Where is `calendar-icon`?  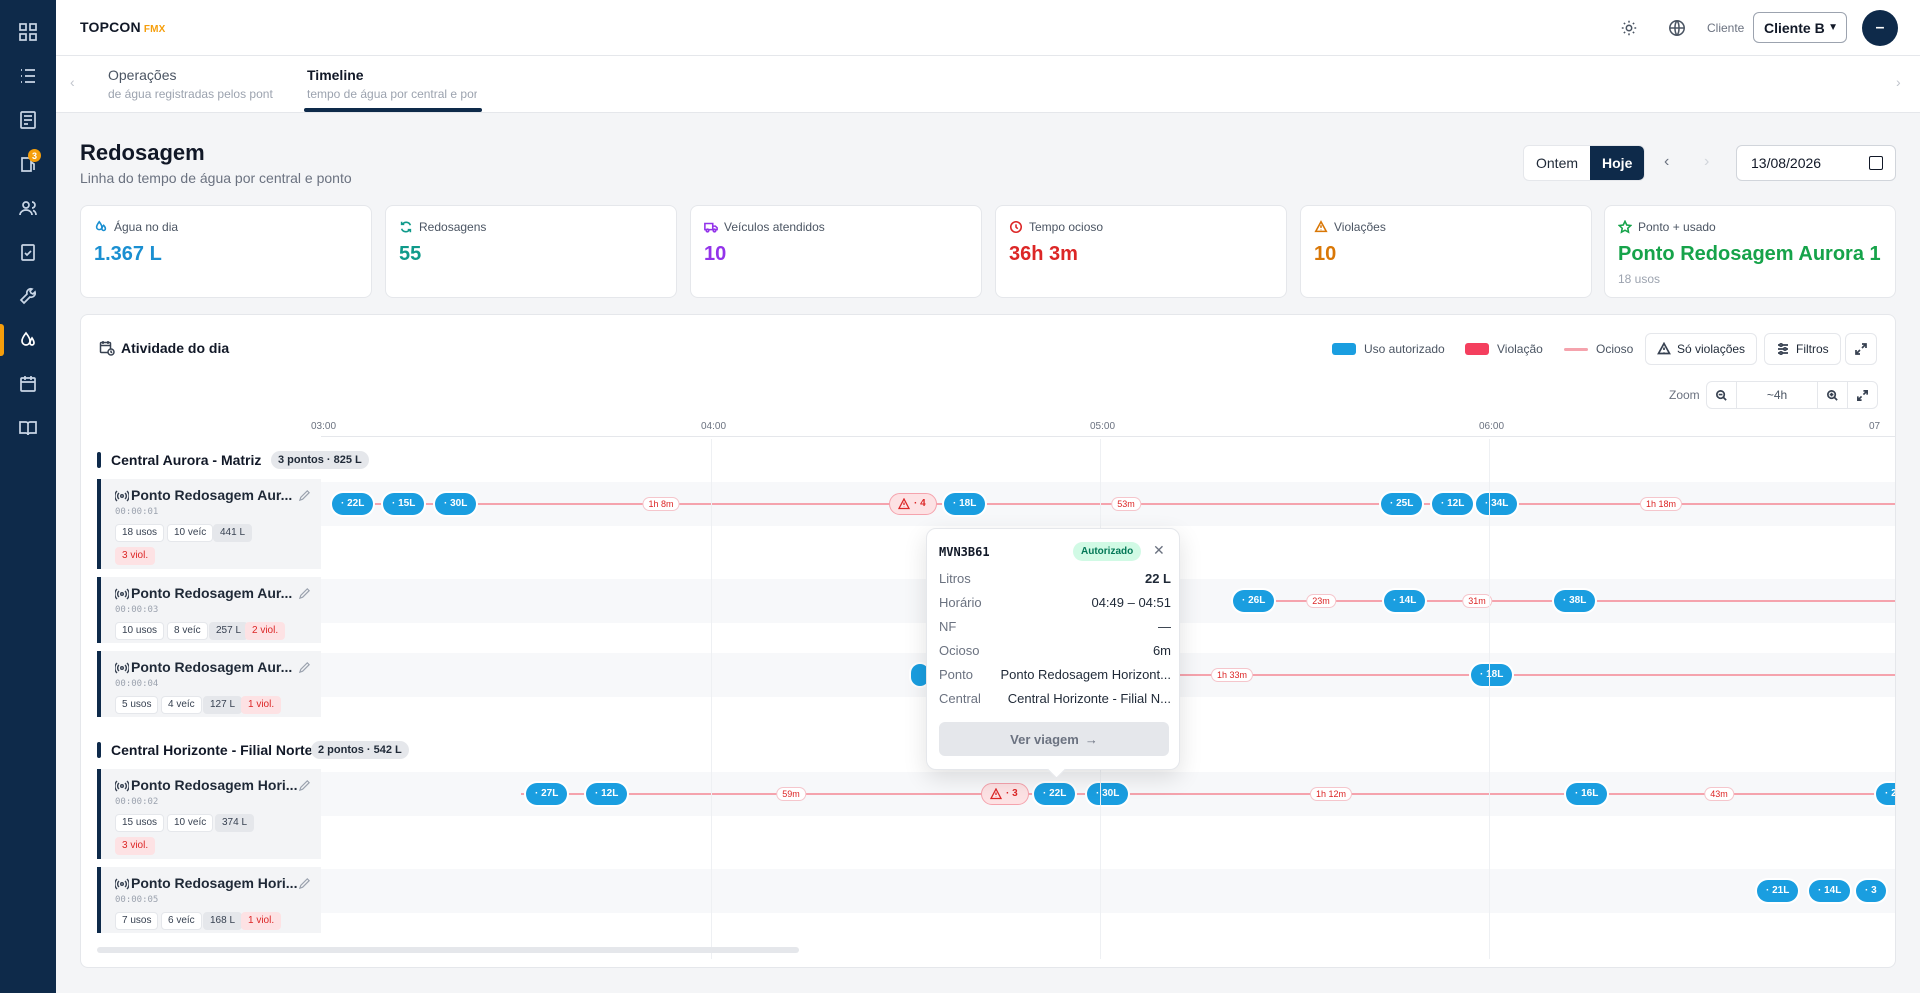
calendar-icon is located at coordinates (1876, 163).